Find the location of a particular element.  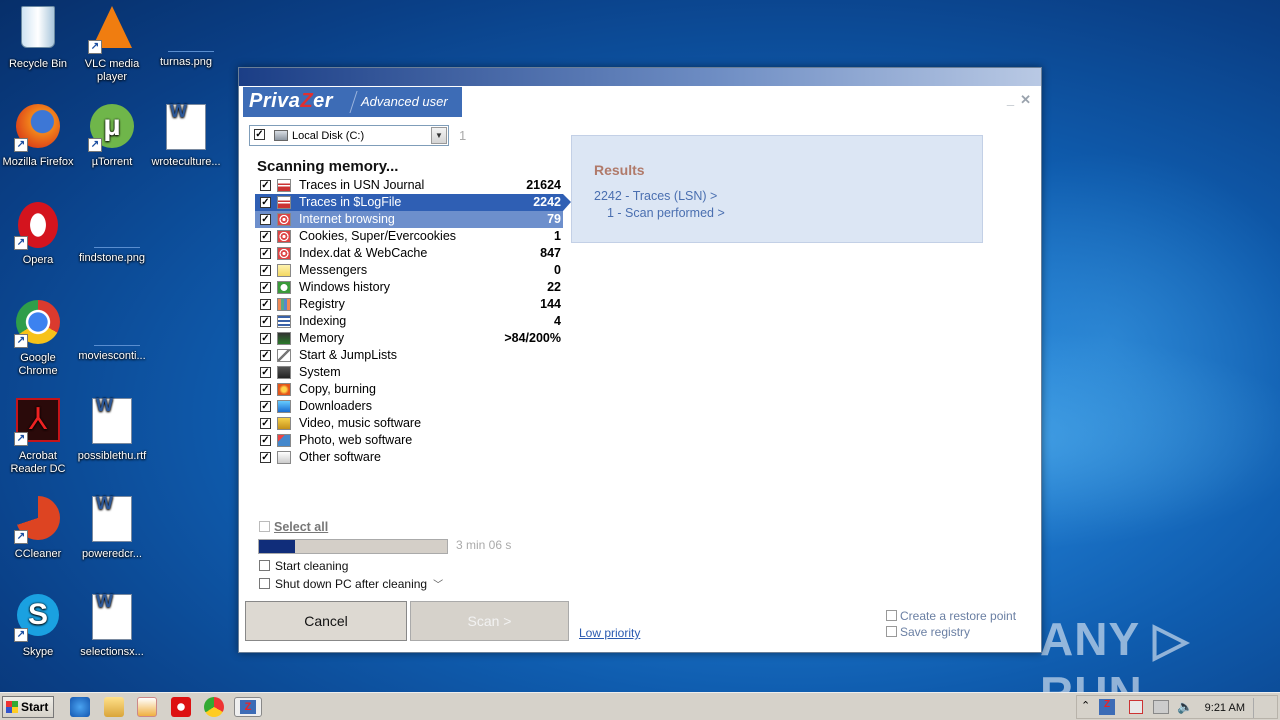

start-cleaning-checkbox is located at coordinates (264, 565).